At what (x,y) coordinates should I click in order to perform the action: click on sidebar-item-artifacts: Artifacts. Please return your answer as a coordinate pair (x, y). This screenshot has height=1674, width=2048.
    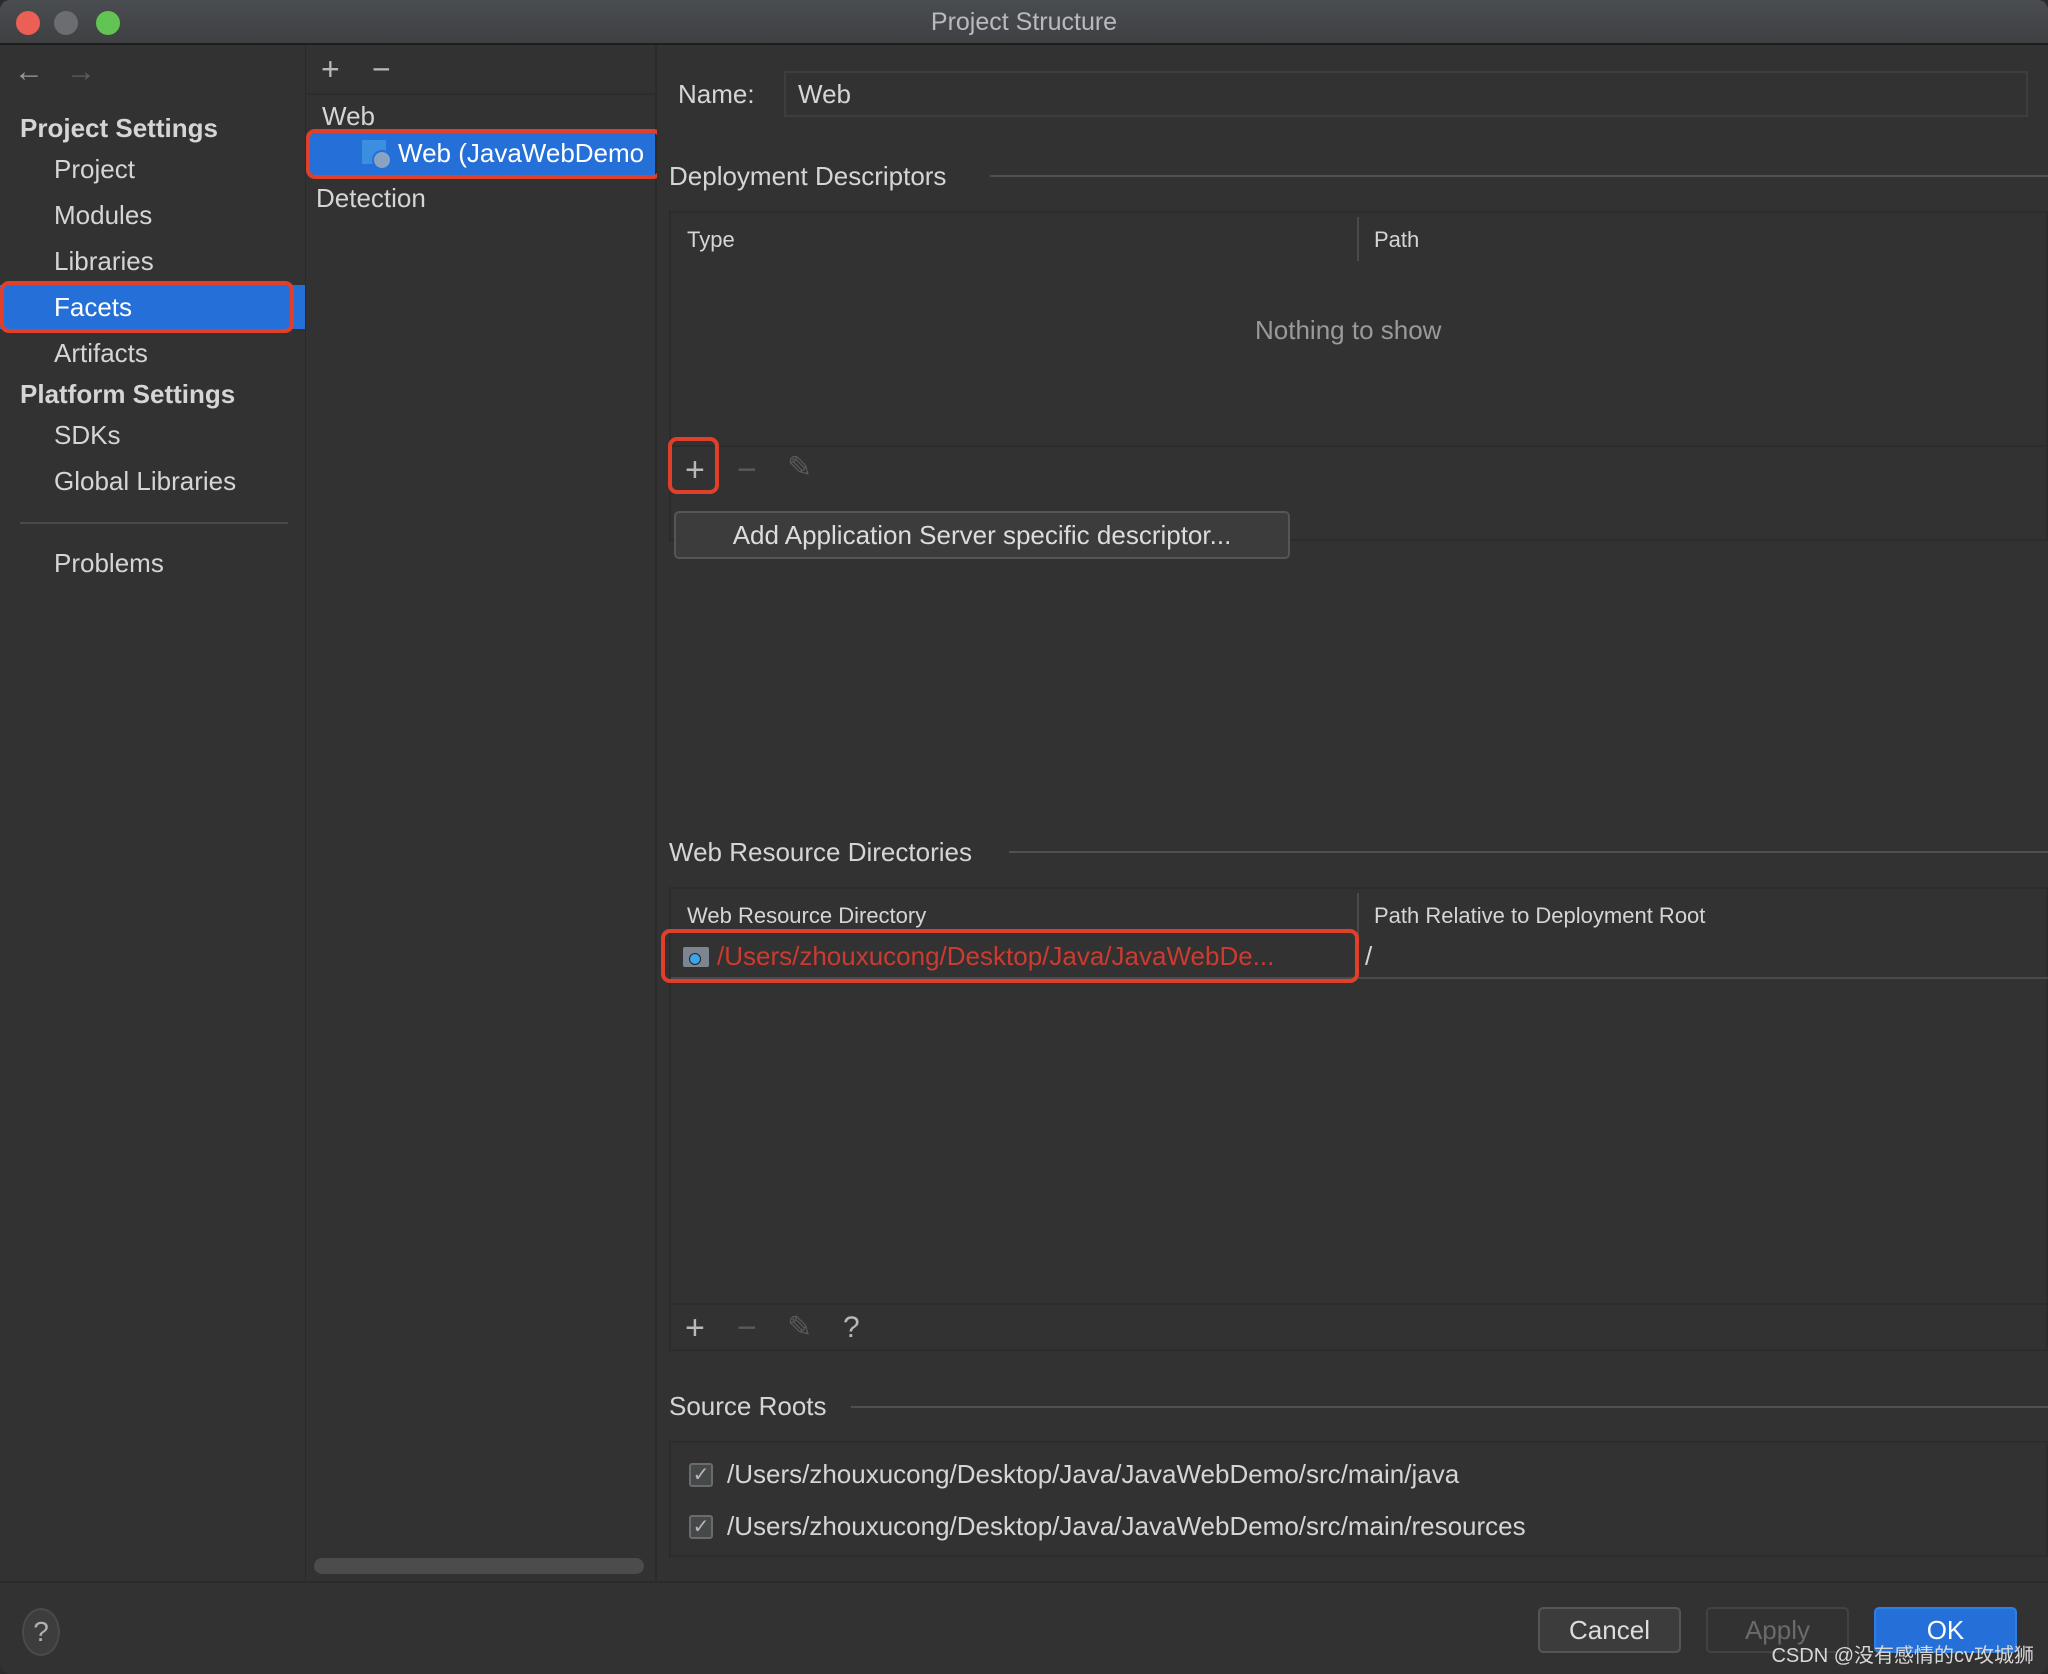
    Looking at the image, I should click on (150, 353).